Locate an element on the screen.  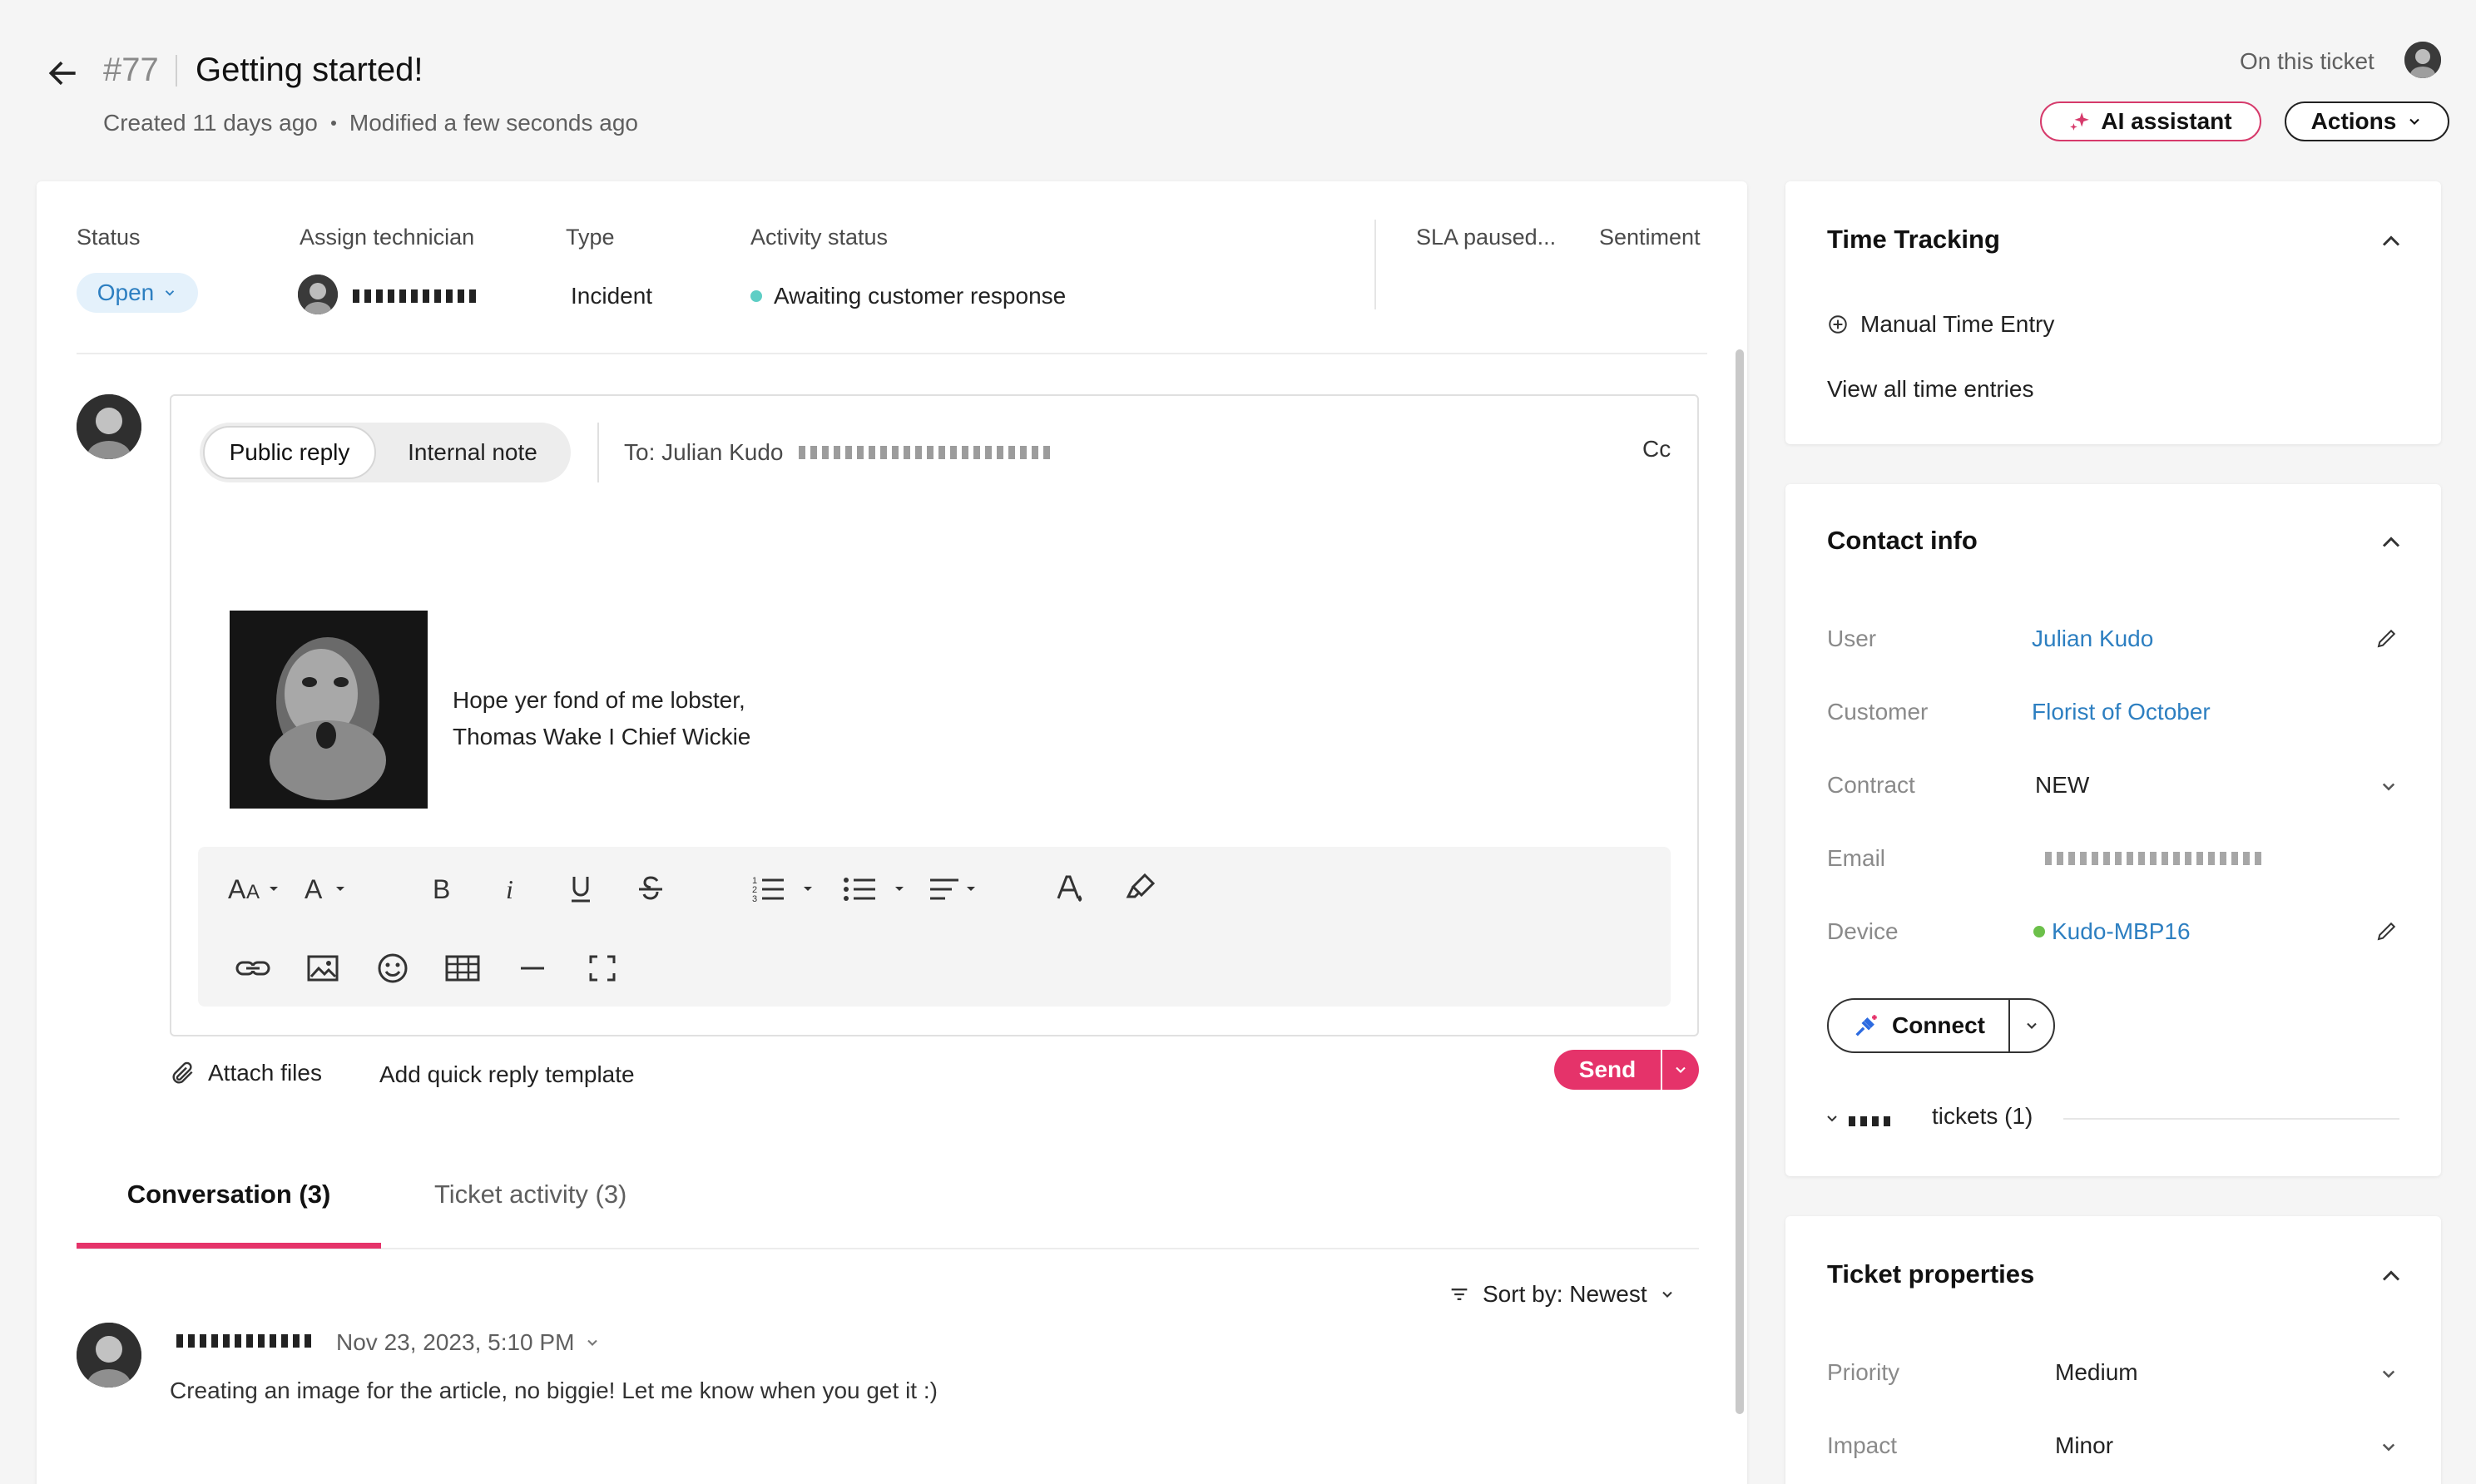
cc-button: Cc is located at coordinates (1656, 449).